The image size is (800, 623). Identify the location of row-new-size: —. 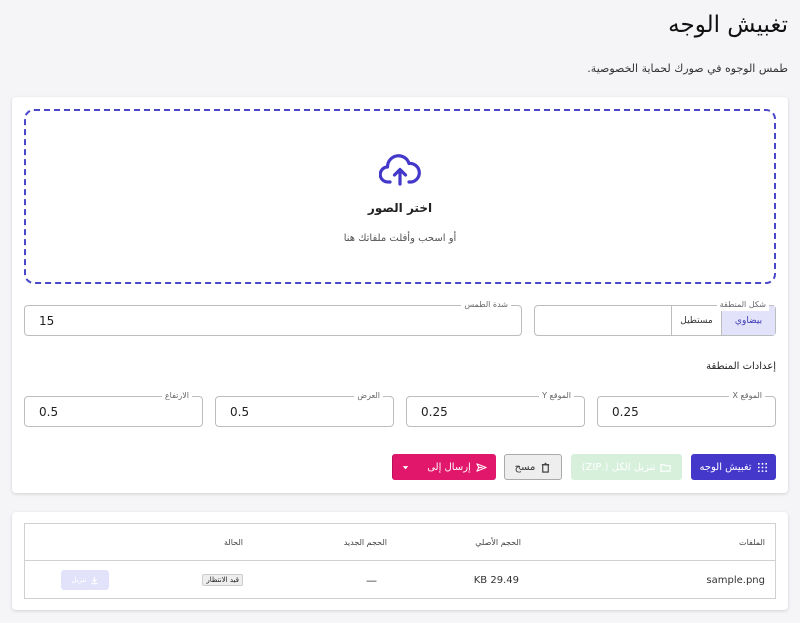
(371, 580).